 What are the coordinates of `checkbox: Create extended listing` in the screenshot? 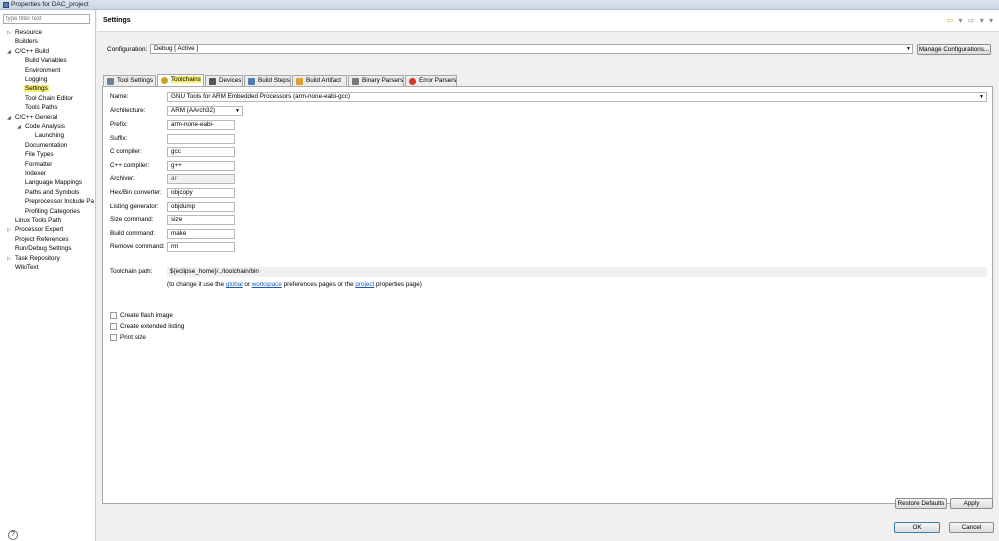 It's located at (147, 327).